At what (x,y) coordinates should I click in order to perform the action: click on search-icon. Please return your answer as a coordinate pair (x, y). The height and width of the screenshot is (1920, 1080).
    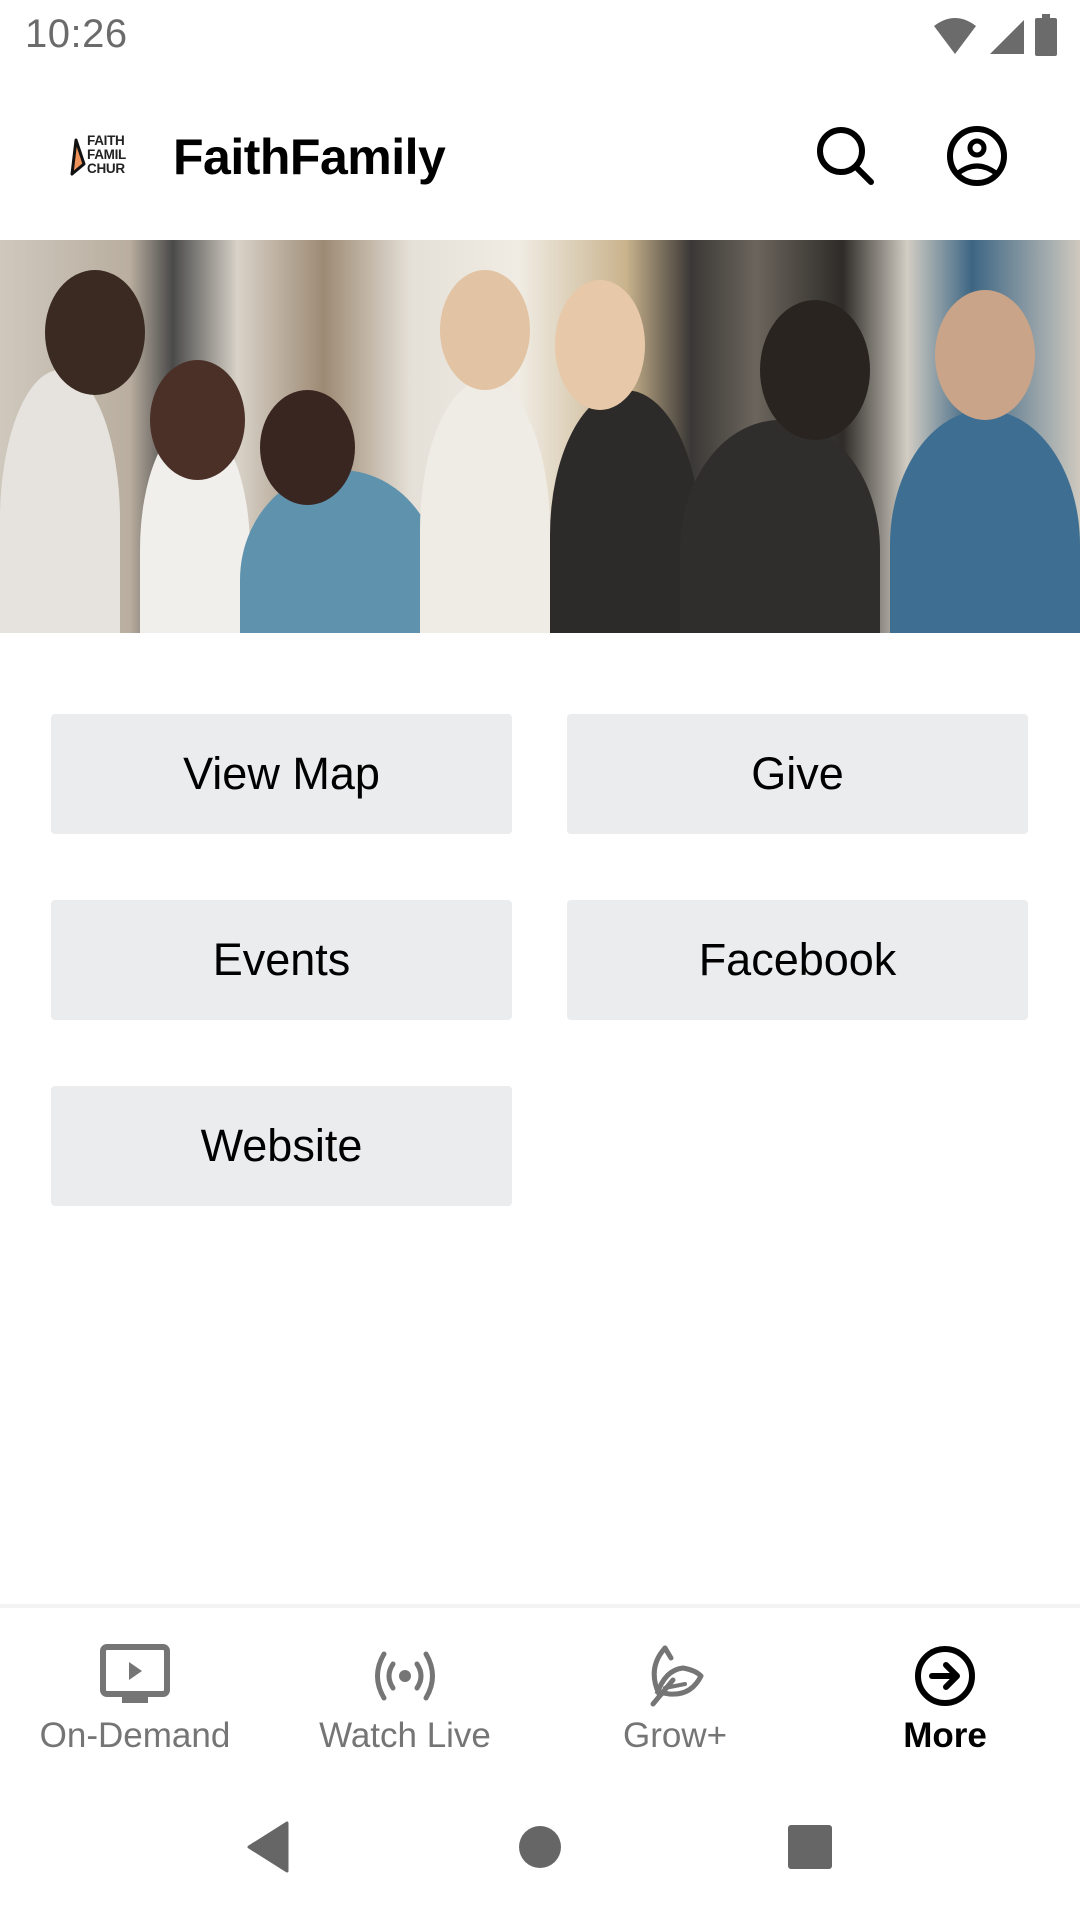
    Looking at the image, I should click on (845, 156).